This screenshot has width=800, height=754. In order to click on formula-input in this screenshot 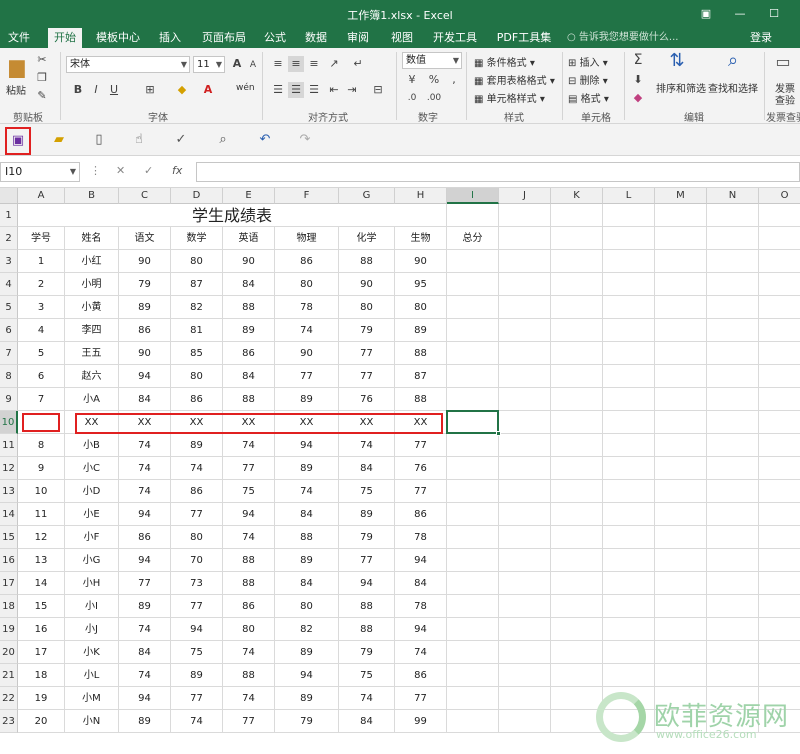, I will do `click(498, 172)`.